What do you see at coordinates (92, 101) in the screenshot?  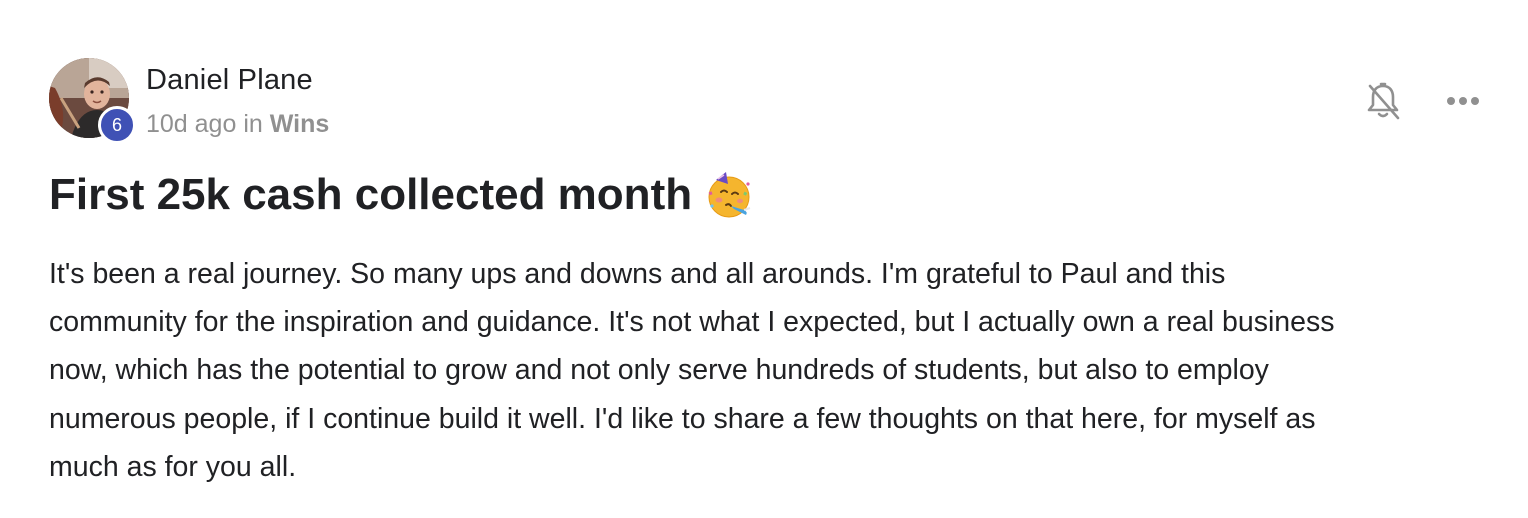 I see `author-avatar-wrap: 6` at bounding box center [92, 101].